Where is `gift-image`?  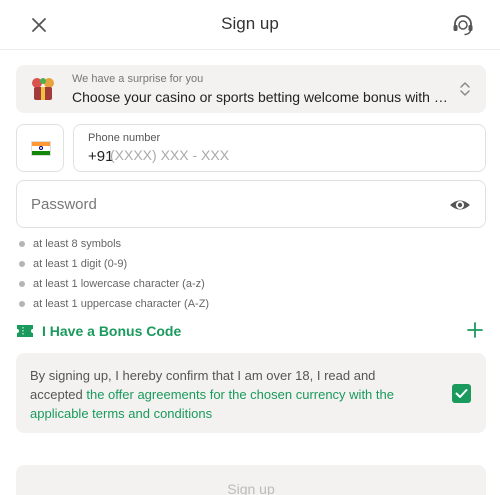 gift-image is located at coordinates (43, 89).